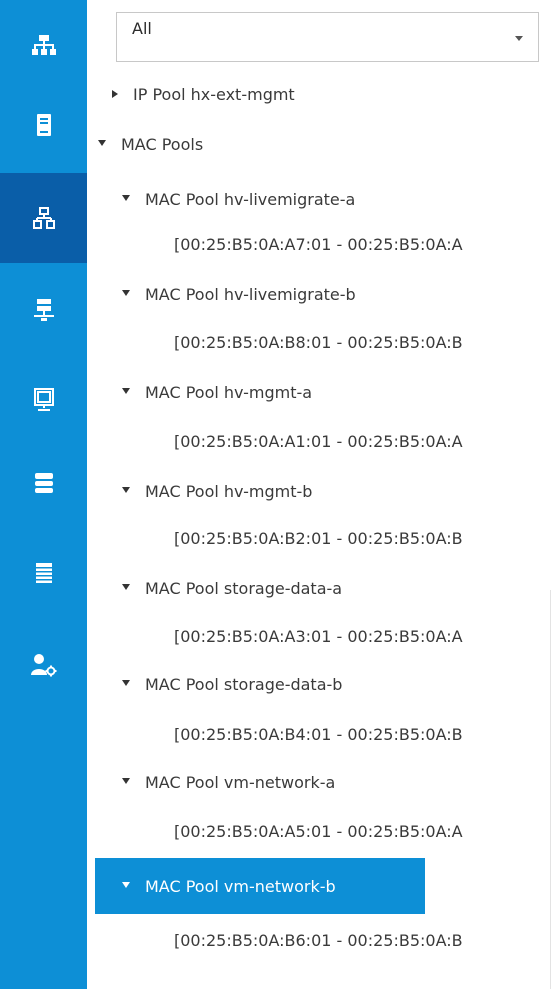 The height and width of the screenshot is (989, 552). I want to click on tree-node-mac-range: [00:25:B5:0A:B2:01 - 00:25:B5:0A:B, so click(318, 538).